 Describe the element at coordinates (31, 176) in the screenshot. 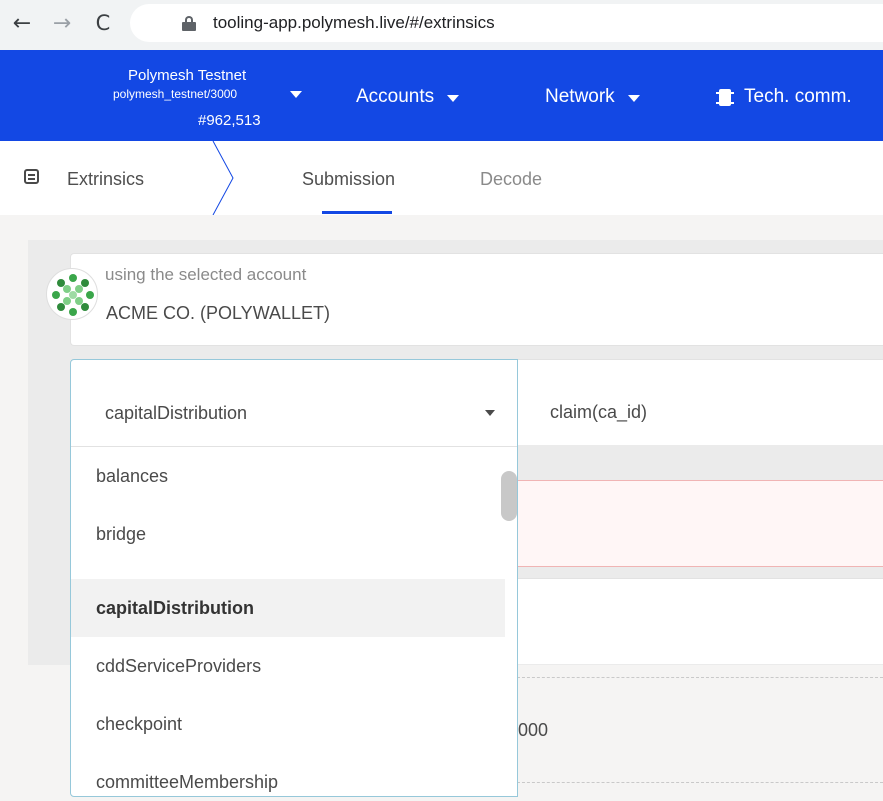

I see `extrinsics-icon` at that location.